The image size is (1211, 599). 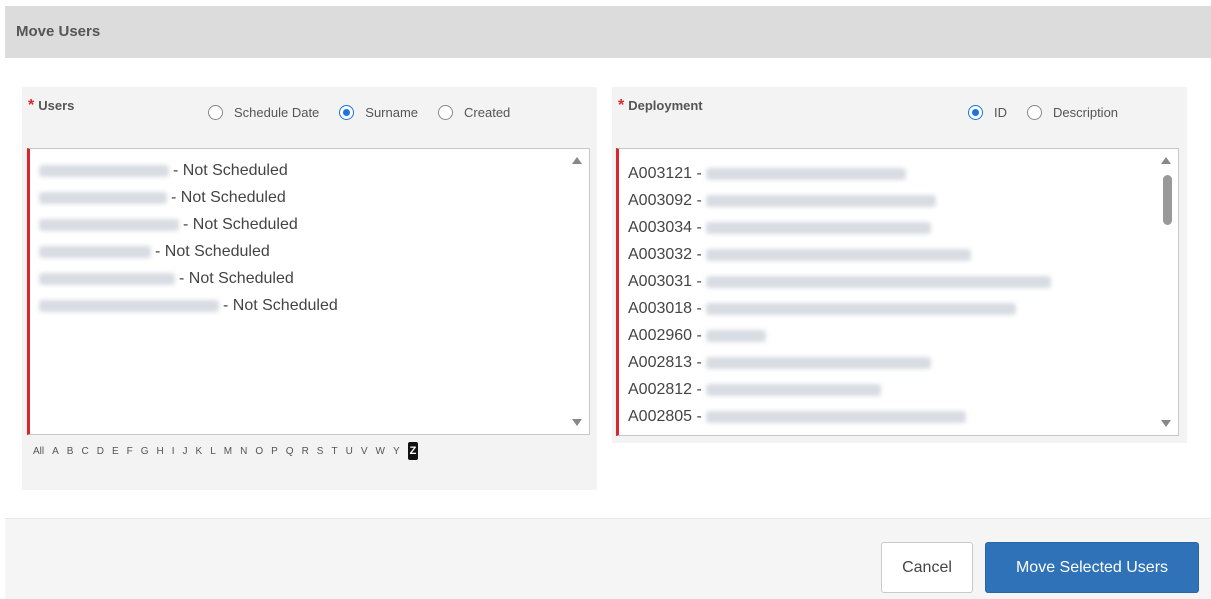 I want to click on deployment-id: A002812 -, so click(x=665, y=389).